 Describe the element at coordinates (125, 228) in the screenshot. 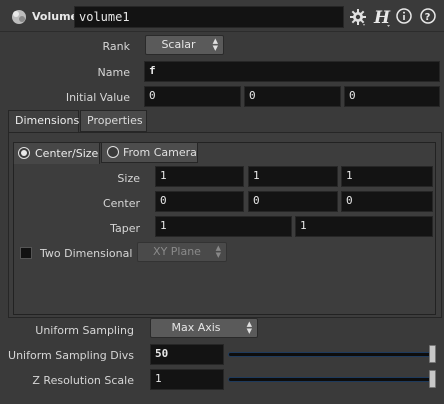

I see `taper-label: Taper` at that location.